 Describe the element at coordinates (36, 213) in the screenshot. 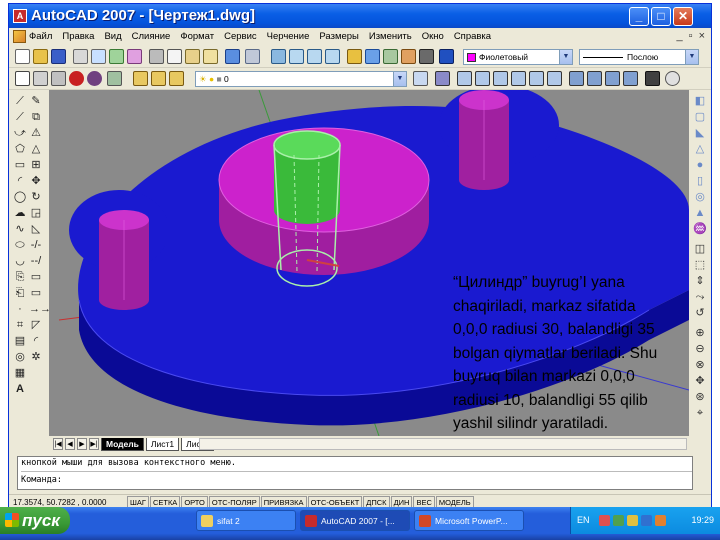

I see `scale-icon: ◲` at that location.